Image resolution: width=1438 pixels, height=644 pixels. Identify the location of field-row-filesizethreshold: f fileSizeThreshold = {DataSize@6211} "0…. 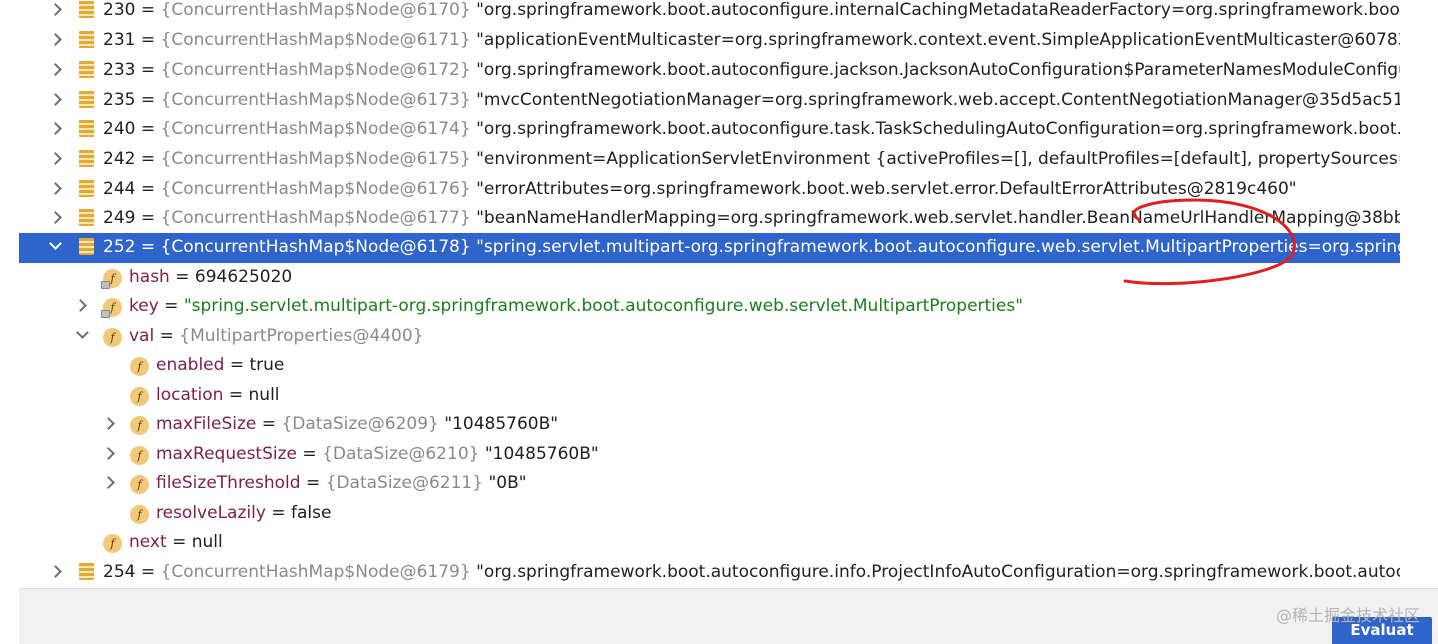
(709, 484).